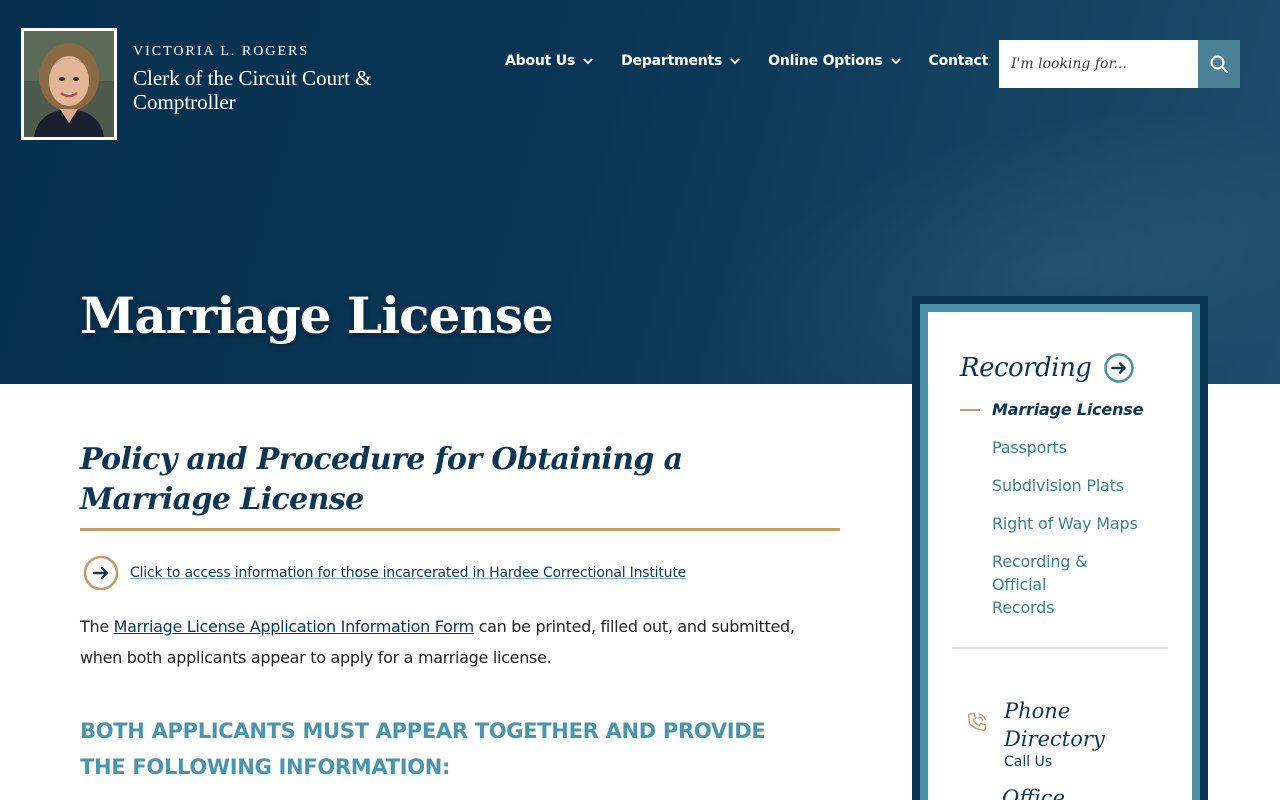 The width and height of the screenshot is (1280, 800). I want to click on sidebar-item-subdivision-plats: Subdivision Plats, so click(1060, 485).